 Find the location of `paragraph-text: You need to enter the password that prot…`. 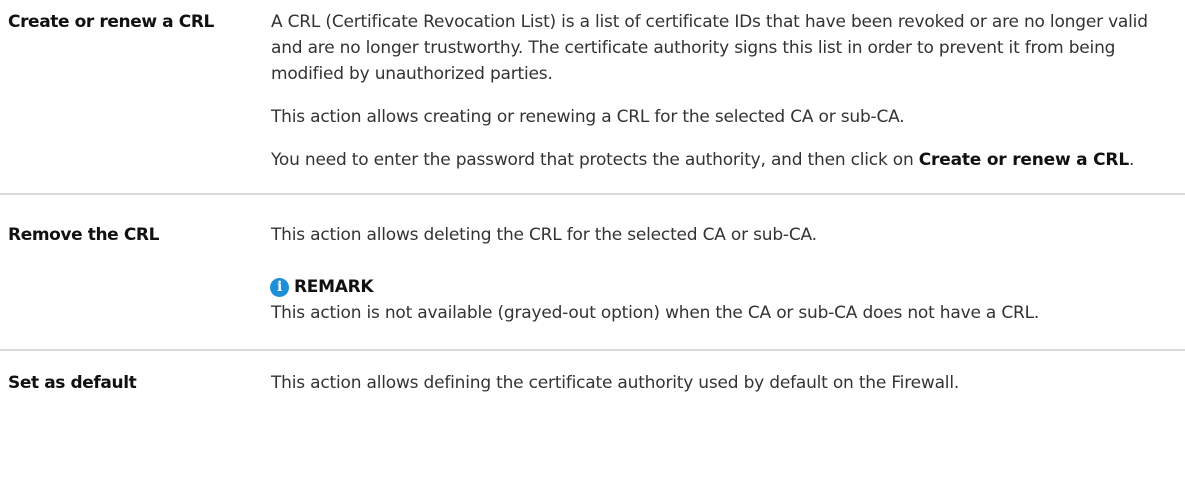

paragraph-text: You need to enter the password that prot… is located at coordinates (595, 160).